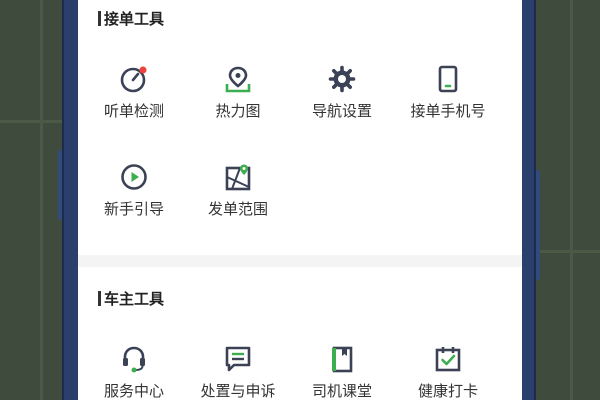  What do you see at coordinates (448, 359) in the screenshot?
I see `calendar-check-icon` at bounding box center [448, 359].